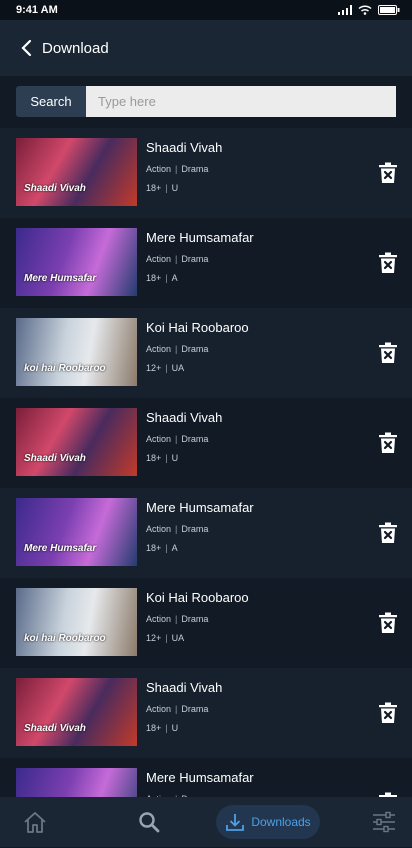  I want to click on home-icon, so click(35, 822).